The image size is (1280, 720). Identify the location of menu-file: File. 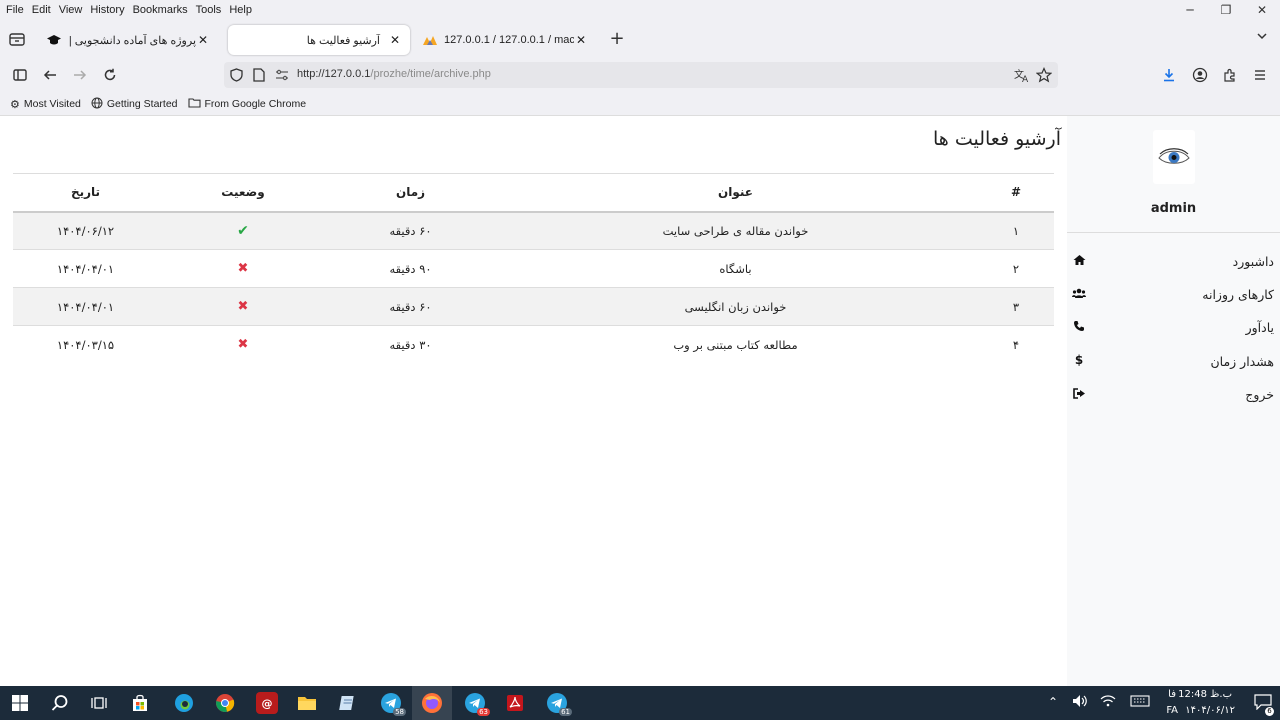
(15, 10).